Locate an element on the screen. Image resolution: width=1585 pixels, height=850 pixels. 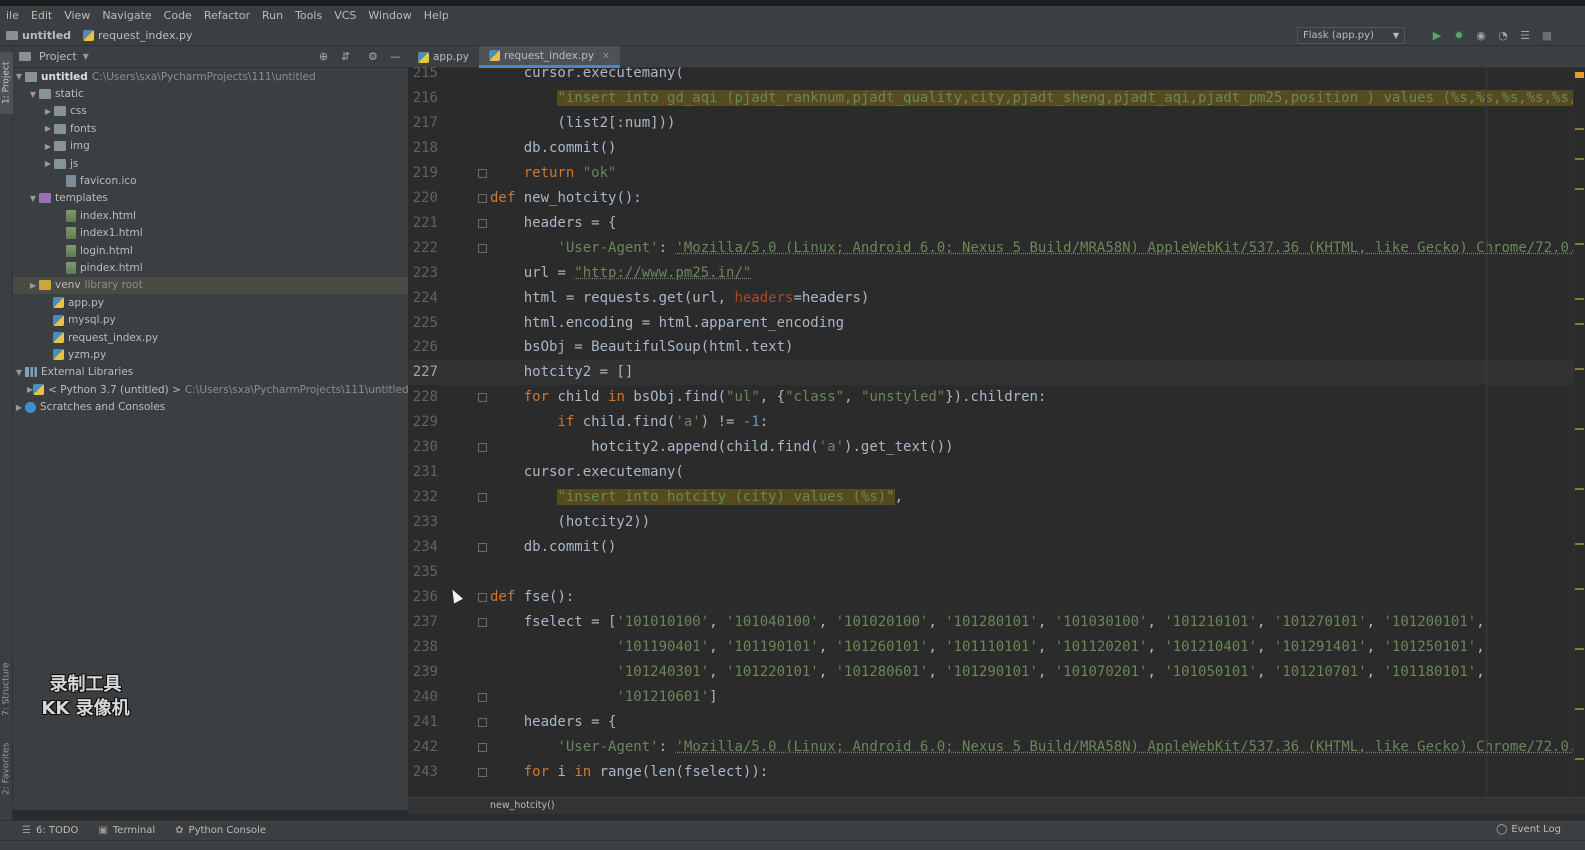
coverage-icon: ◉ is located at coordinates (1481, 35).